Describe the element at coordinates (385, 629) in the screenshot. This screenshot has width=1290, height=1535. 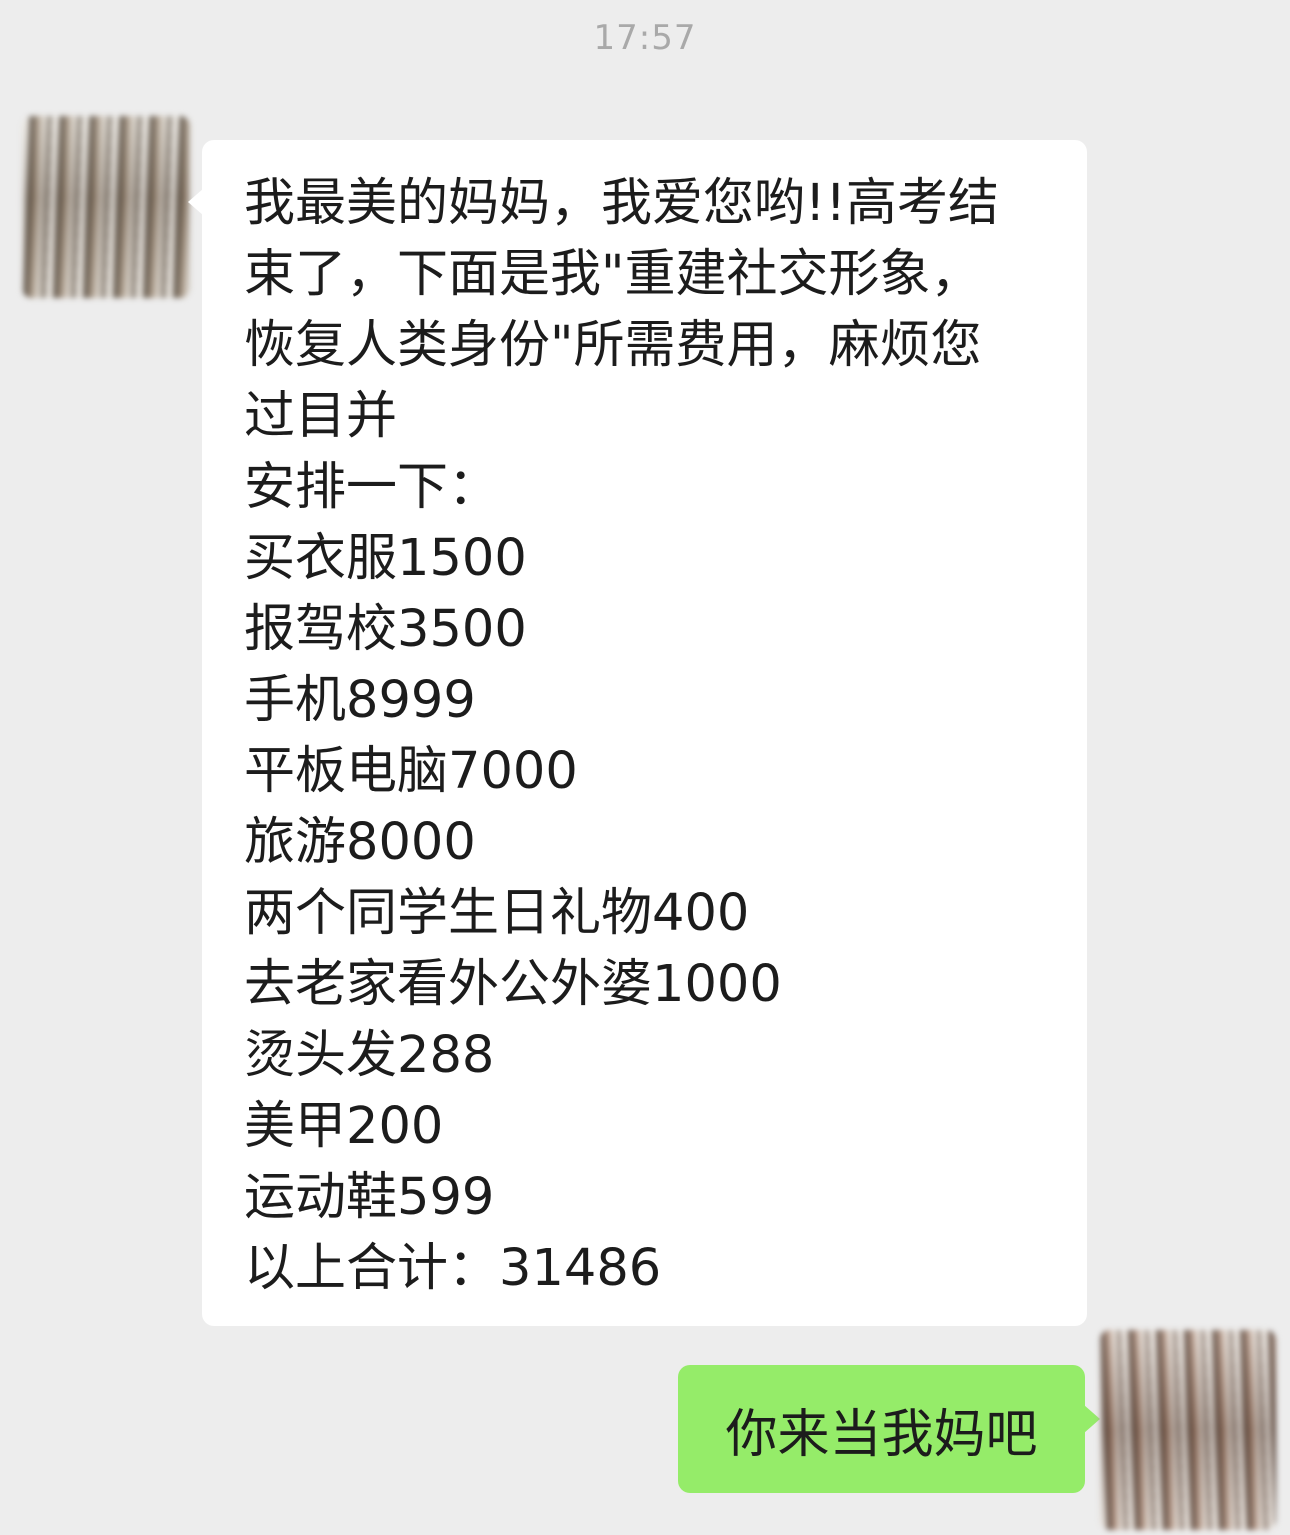
I see `message-line: 报驾校3500` at that location.